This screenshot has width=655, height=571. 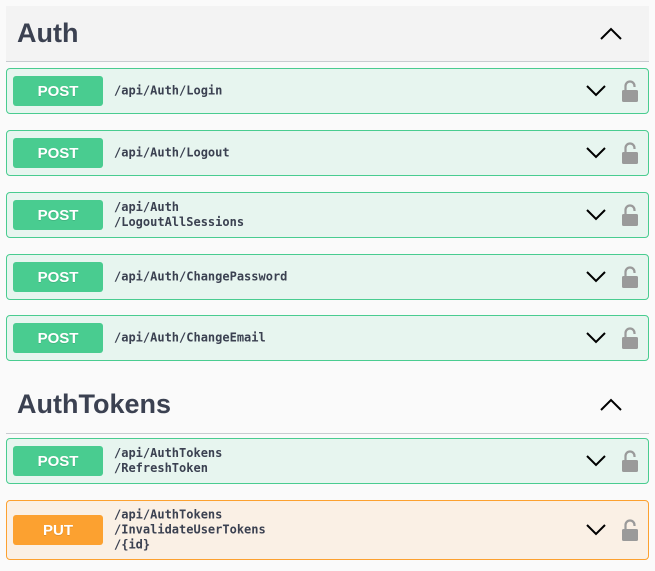 What do you see at coordinates (58, 530) in the screenshot?
I see `method-badge: PUT` at bounding box center [58, 530].